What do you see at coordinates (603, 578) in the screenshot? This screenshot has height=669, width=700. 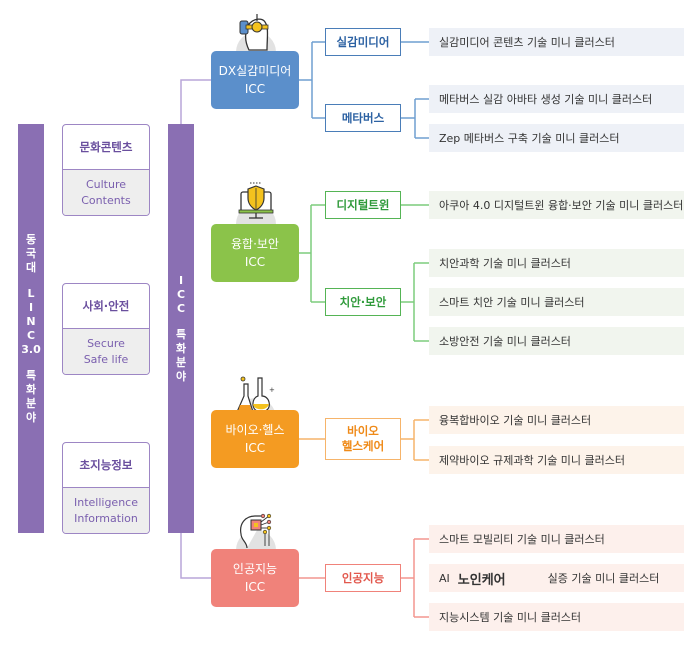 I see `leaf-label: 실증 기술 미니 클러스터` at bounding box center [603, 578].